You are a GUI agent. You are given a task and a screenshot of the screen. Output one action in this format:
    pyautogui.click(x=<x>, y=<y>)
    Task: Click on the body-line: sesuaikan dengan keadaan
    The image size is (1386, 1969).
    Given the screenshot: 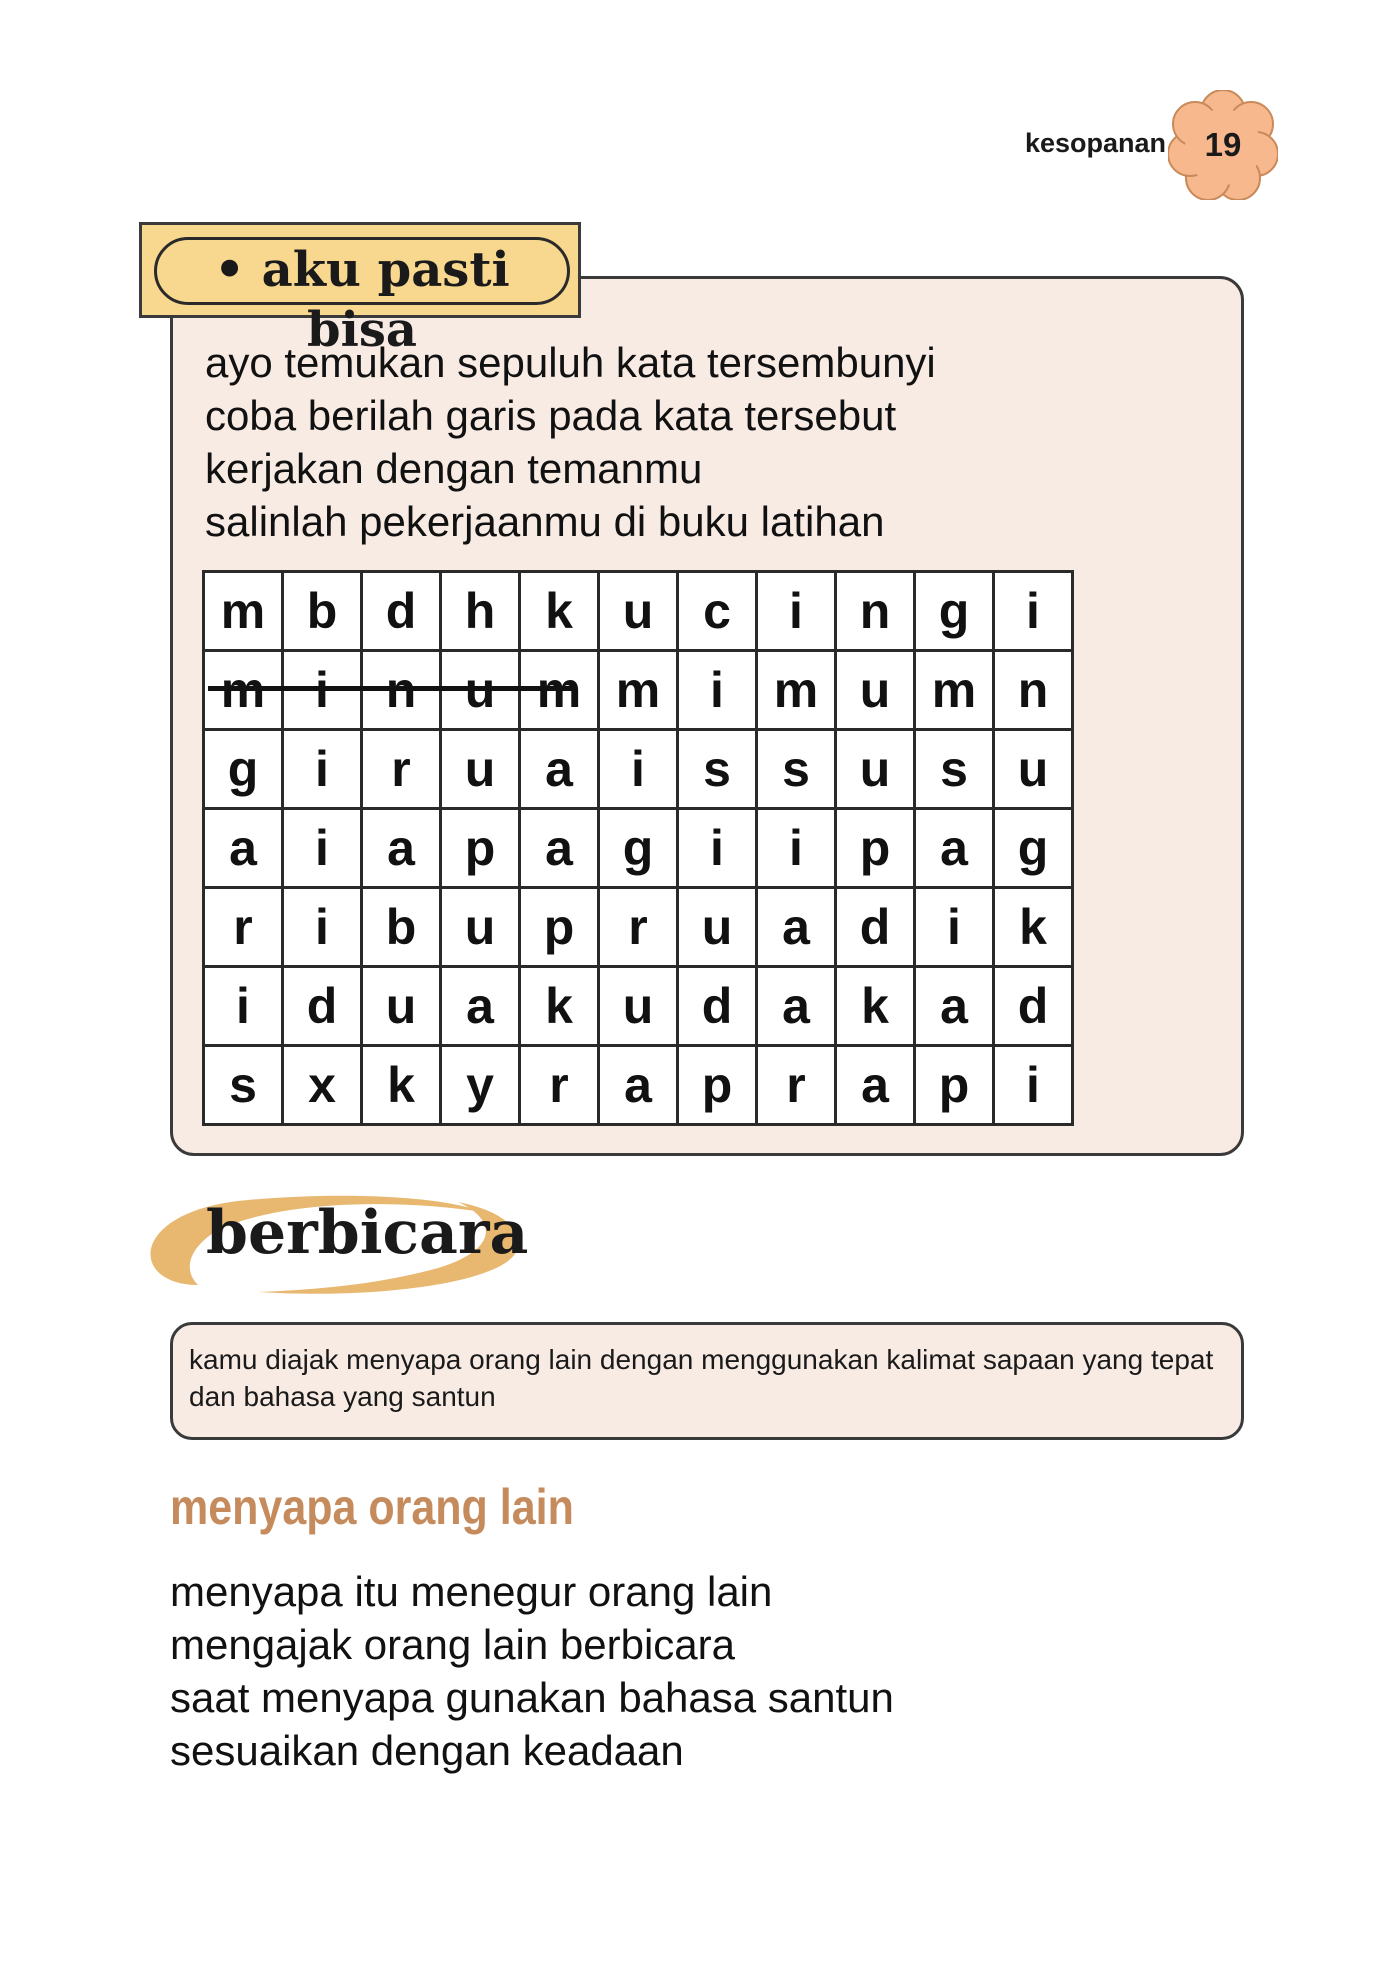 What is the action you would take?
    pyautogui.click(x=427, y=1750)
    